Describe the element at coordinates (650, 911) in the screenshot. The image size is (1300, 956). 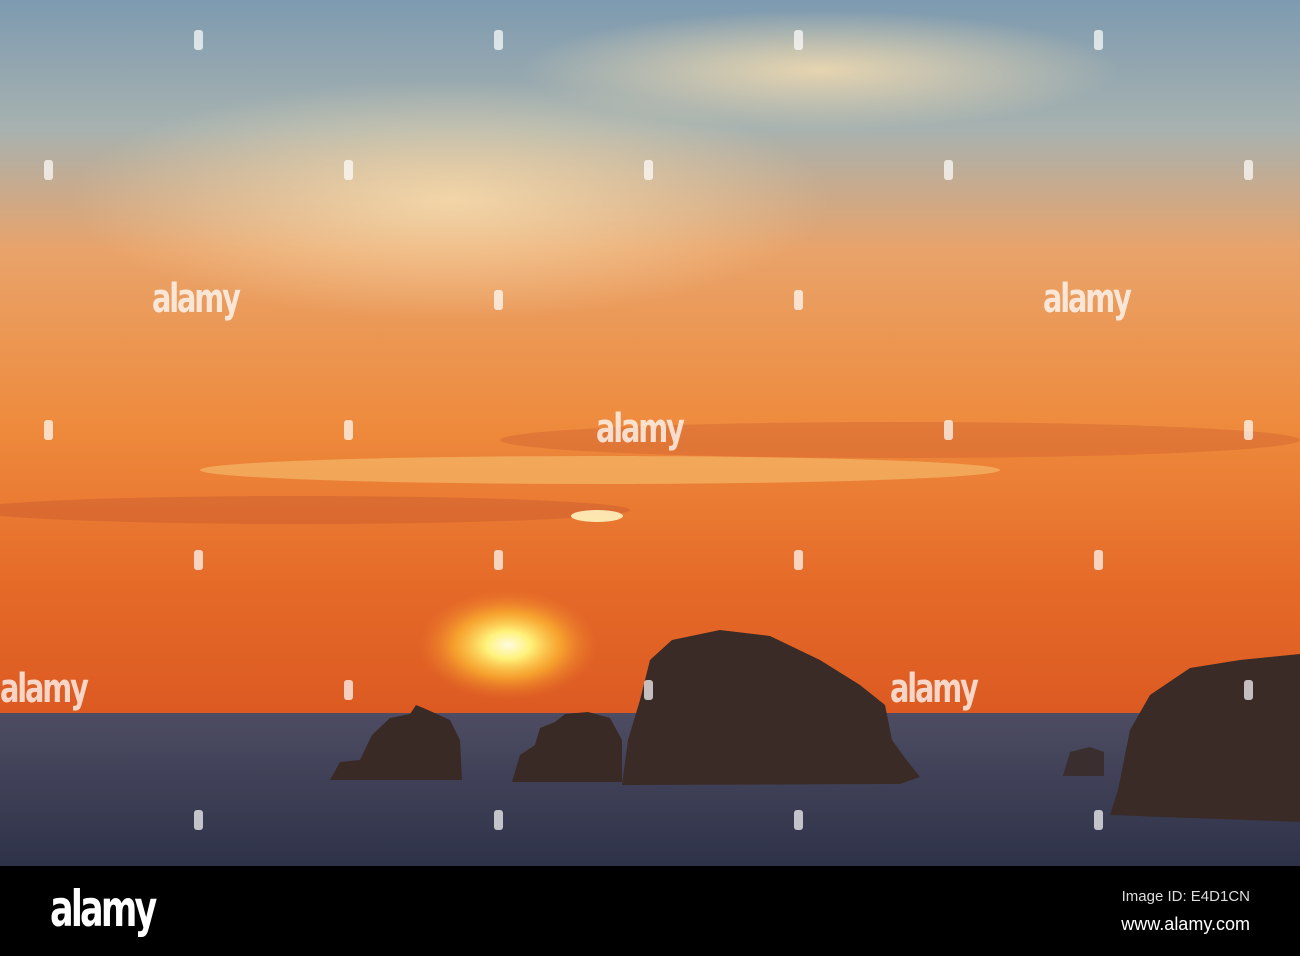
I see `footer-bar: alamy Image ID: E4D1CN www.alamy.com` at that location.